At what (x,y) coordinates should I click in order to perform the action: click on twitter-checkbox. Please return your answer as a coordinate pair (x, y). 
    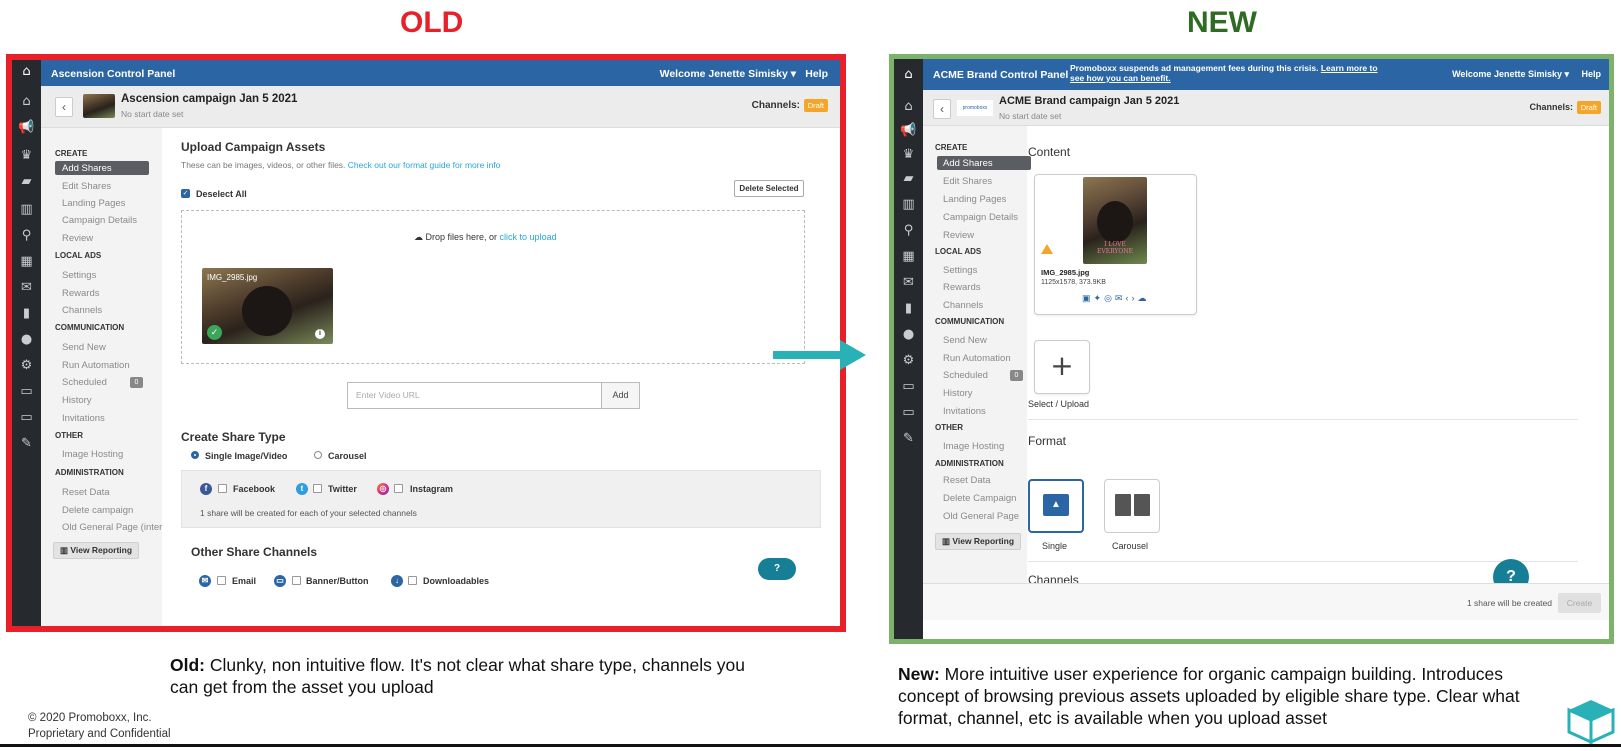
    Looking at the image, I should click on (317, 488).